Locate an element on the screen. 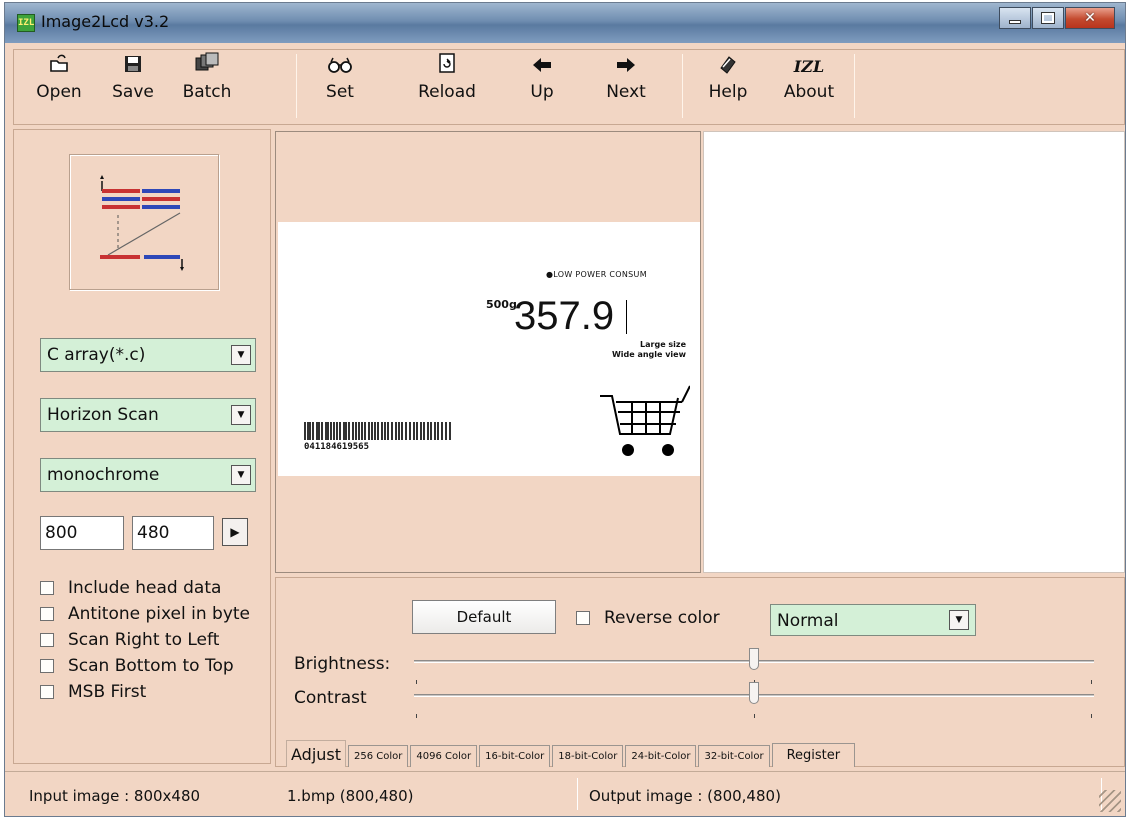 The height and width of the screenshot is (819, 1130). right-arrow-icon is located at coordinates (626, 67).